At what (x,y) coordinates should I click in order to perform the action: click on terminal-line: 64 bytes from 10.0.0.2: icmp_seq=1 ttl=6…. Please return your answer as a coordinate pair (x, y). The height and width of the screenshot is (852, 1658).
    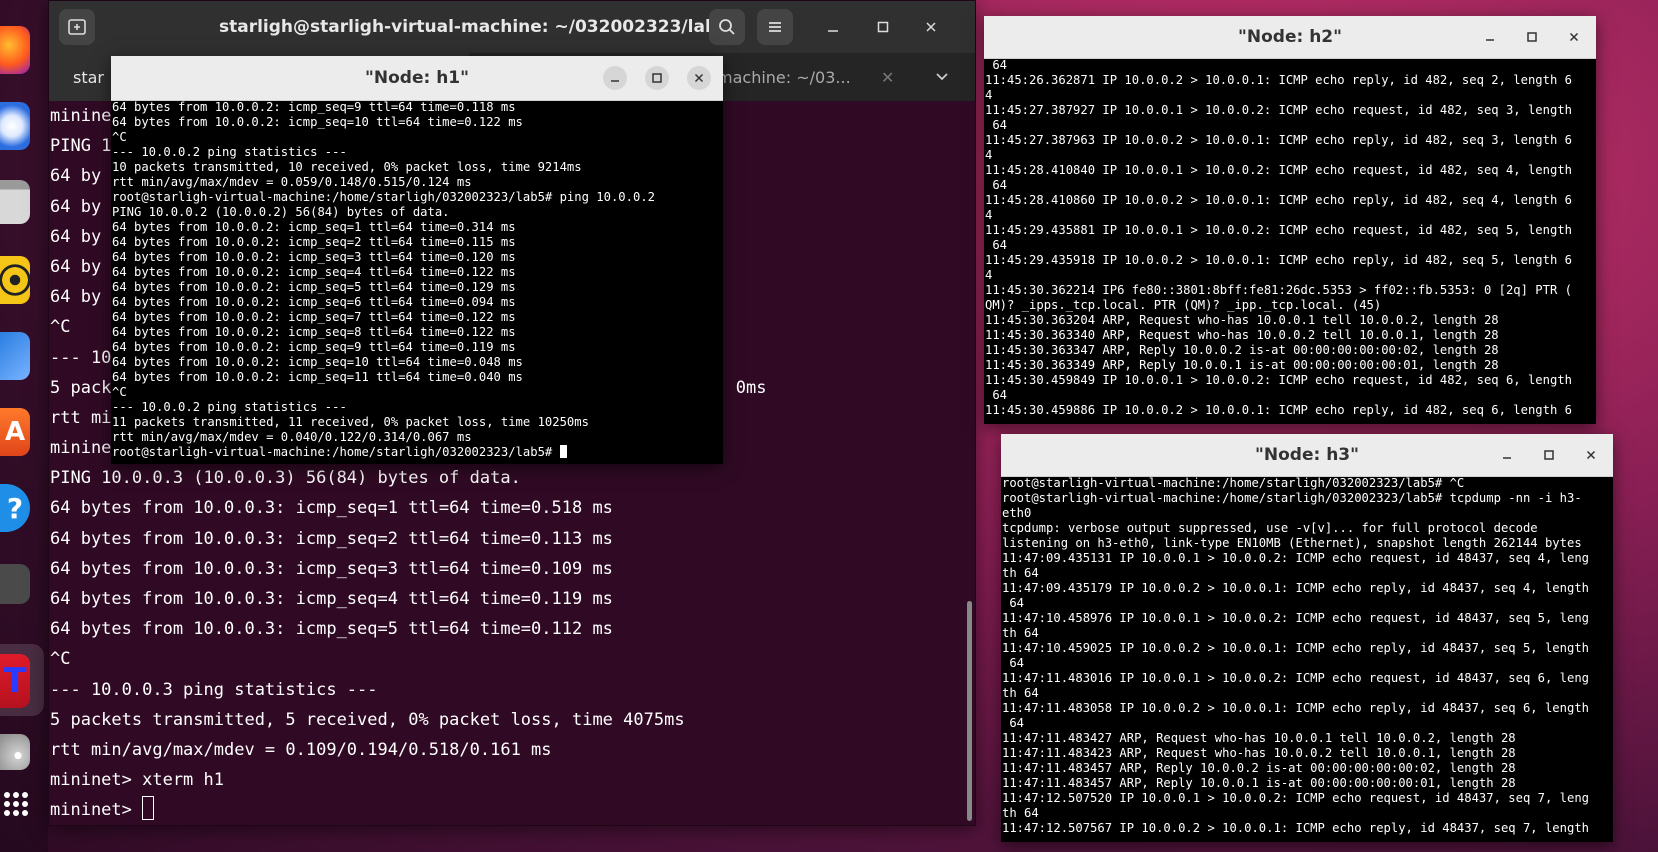
    Looking at the image, I should click on (314, 227).